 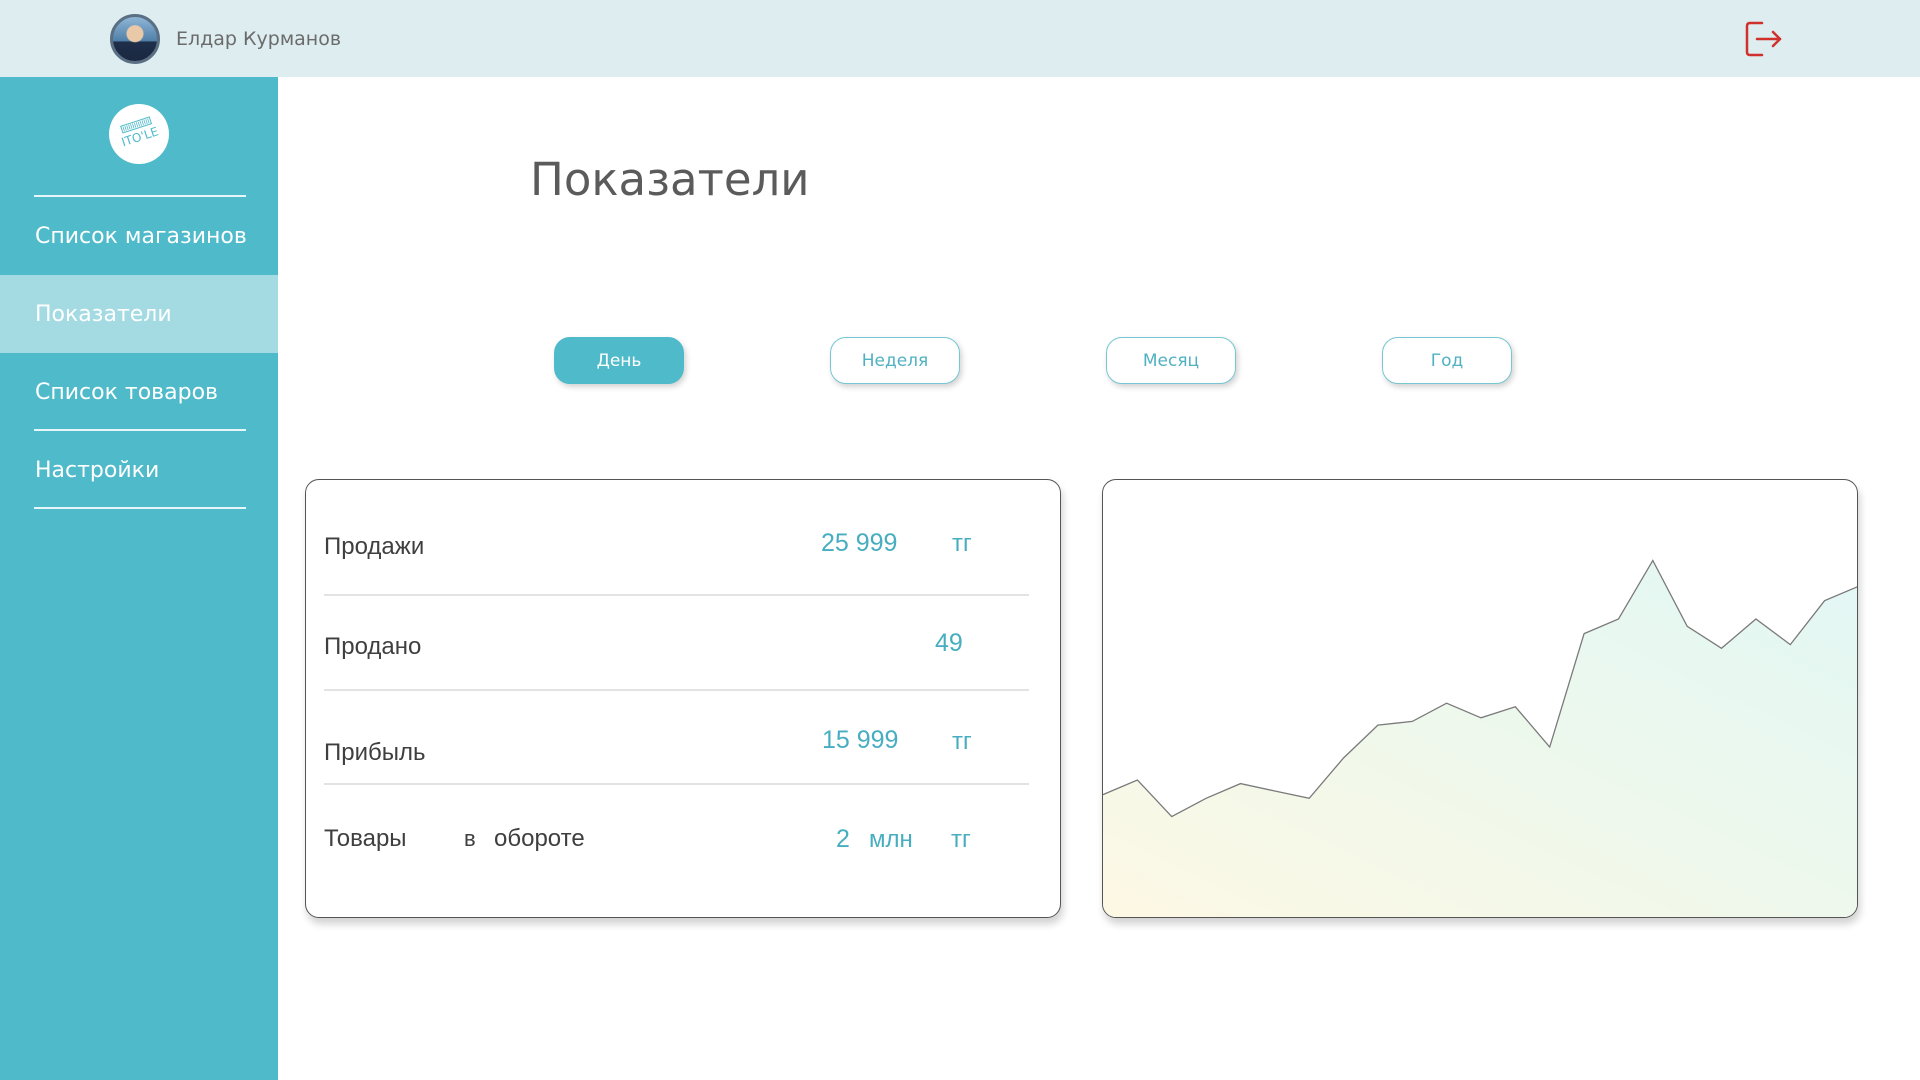 I want to click on brand-logo: ITO'LE, so click(x=139, y=134).